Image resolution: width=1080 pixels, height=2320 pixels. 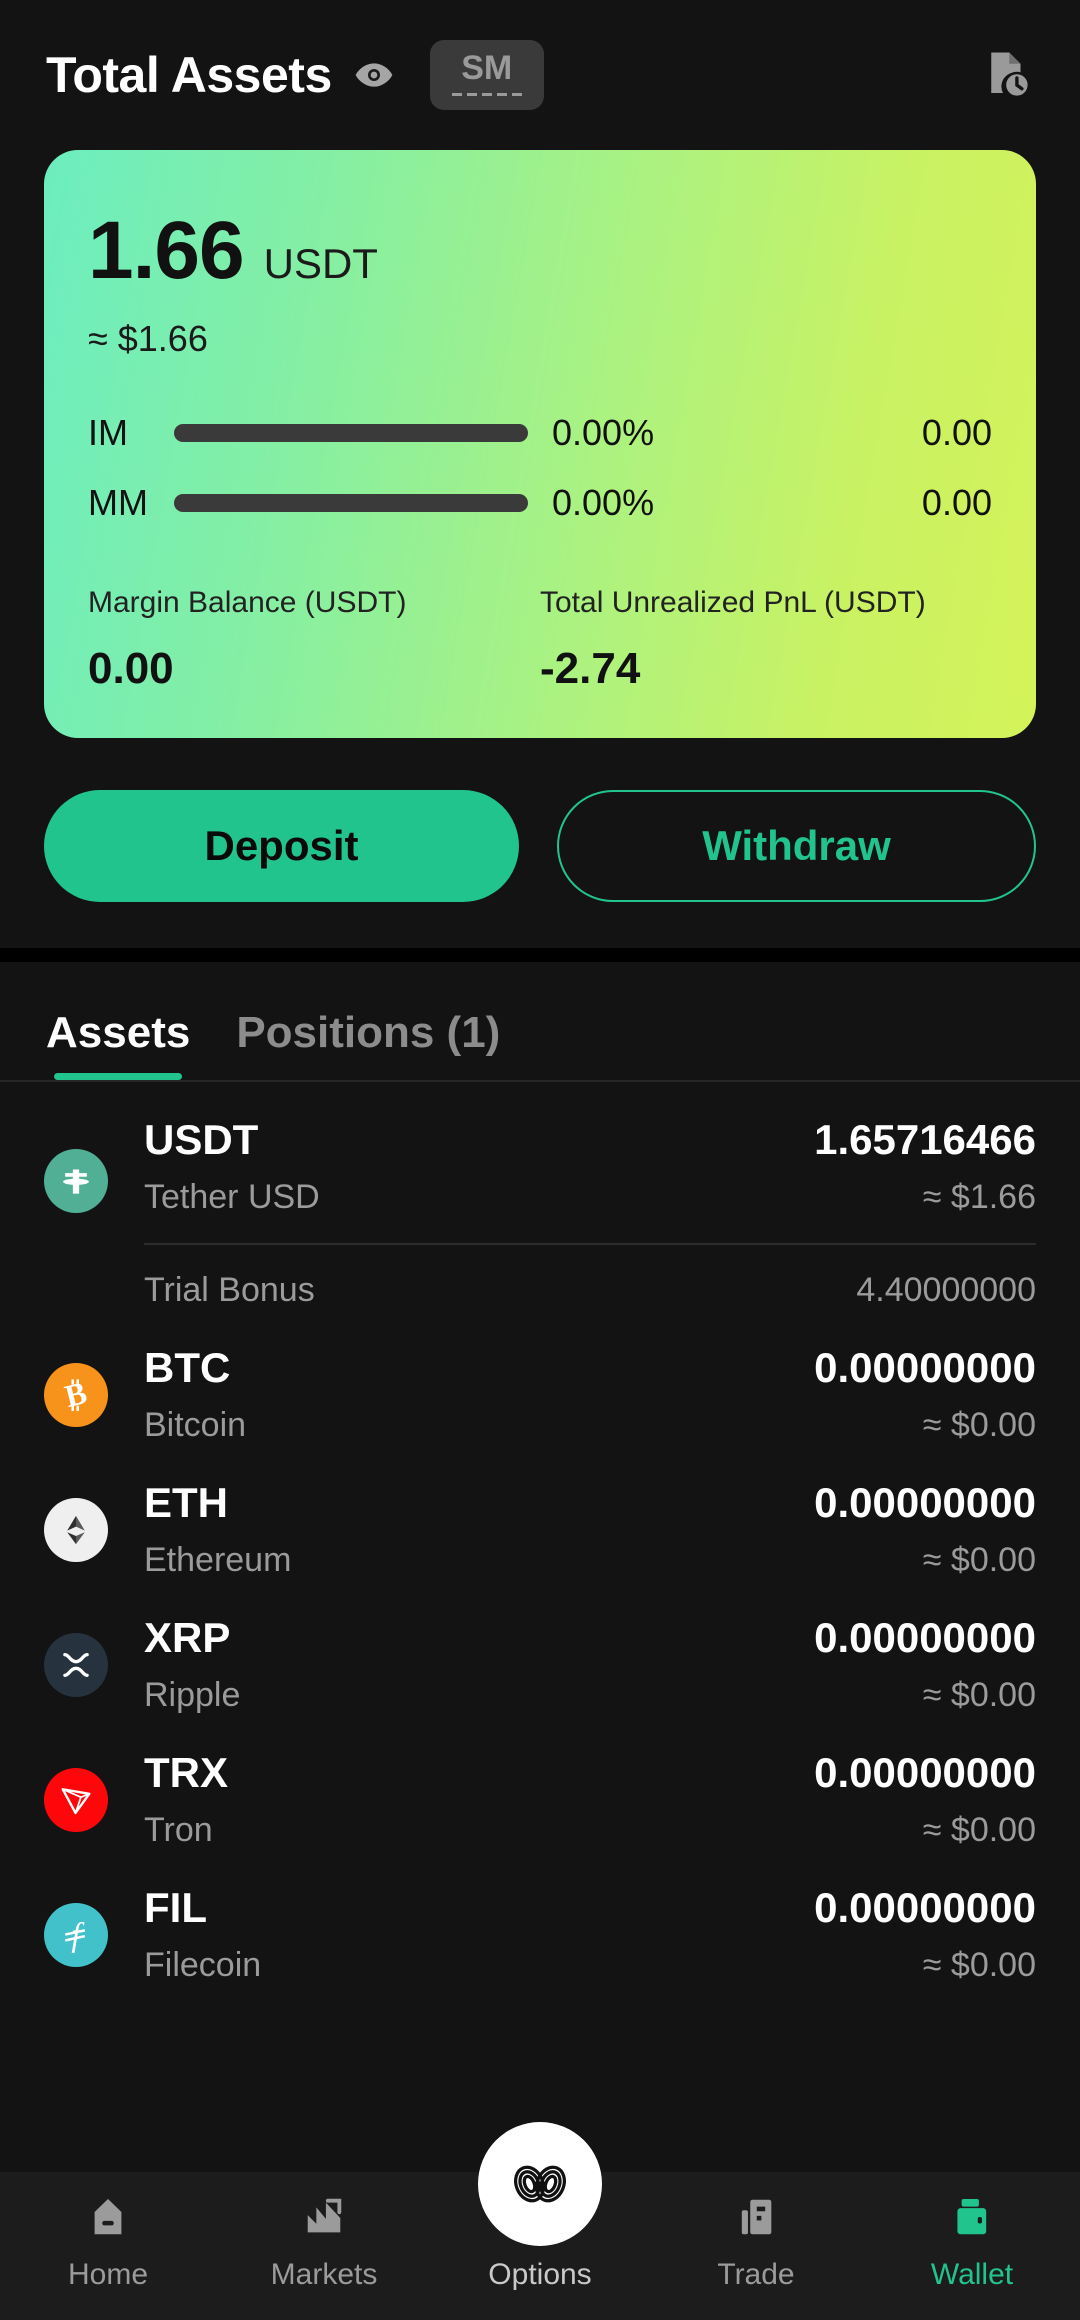 I want to click on eye-icon, so click(x=374, y=75).